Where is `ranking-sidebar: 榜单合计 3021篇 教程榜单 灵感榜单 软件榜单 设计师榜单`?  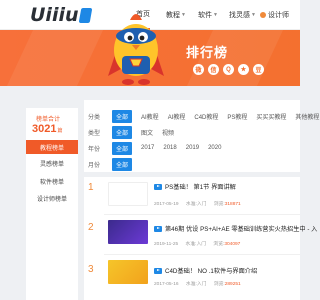
ranking-sidebar: 榜单合计 3021篇 教程榜单 灵感榜单 软件榜单 设计师榜单 is located at coordinates (52, 204).